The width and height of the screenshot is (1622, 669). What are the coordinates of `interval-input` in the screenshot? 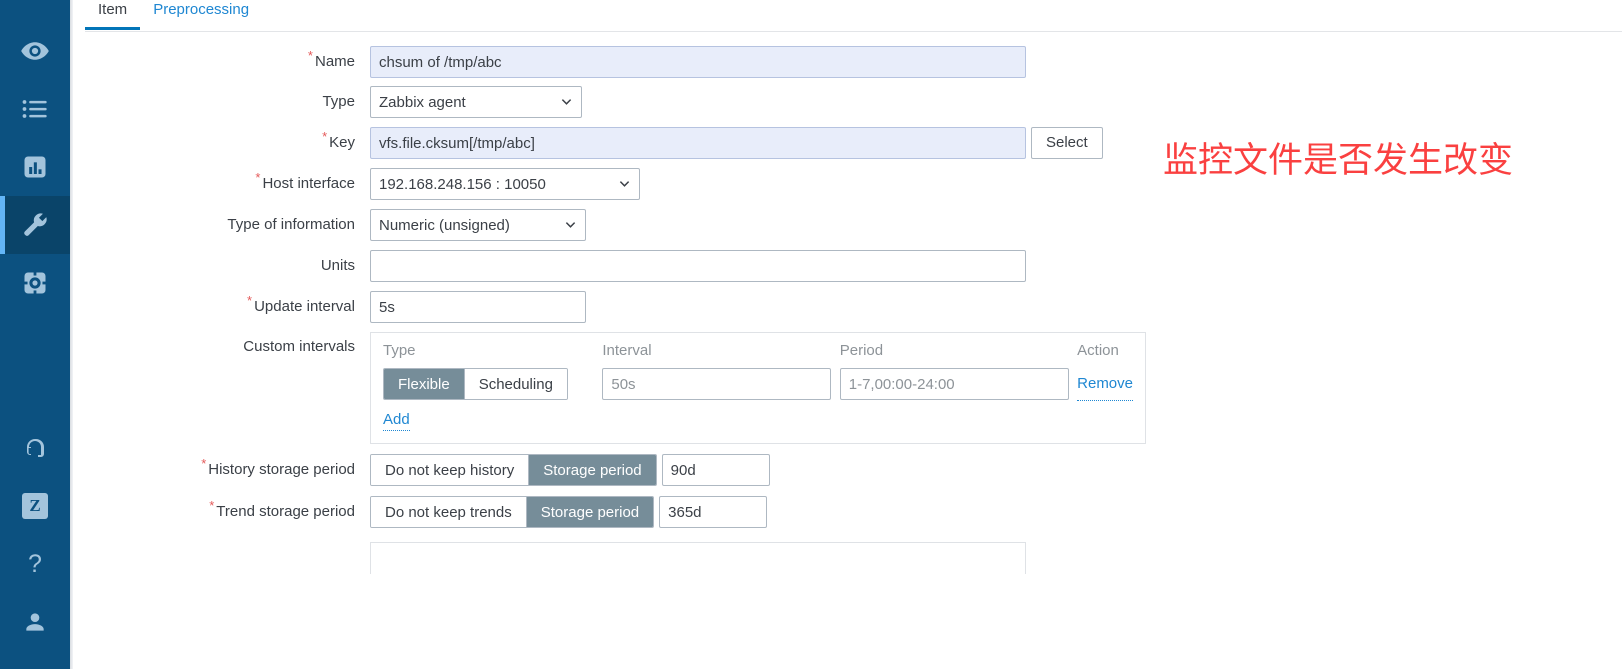 It's located at (717, 384).